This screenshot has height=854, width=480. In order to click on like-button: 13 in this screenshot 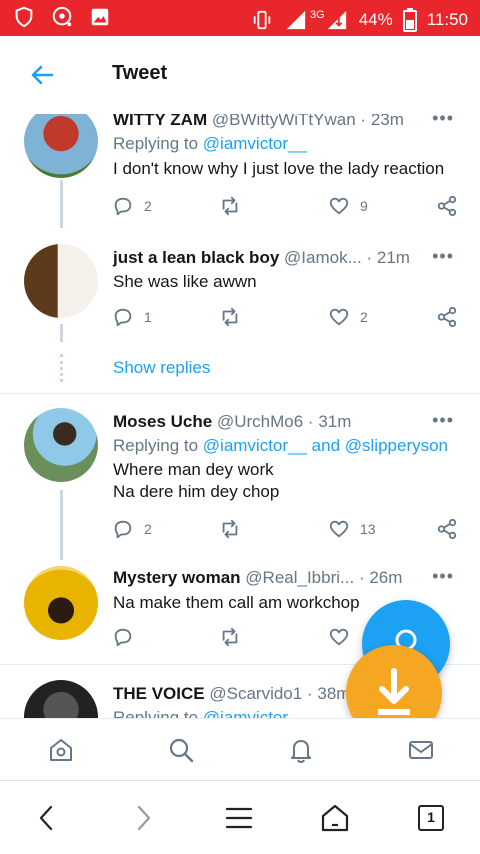, I will do `click(352, 529)`.